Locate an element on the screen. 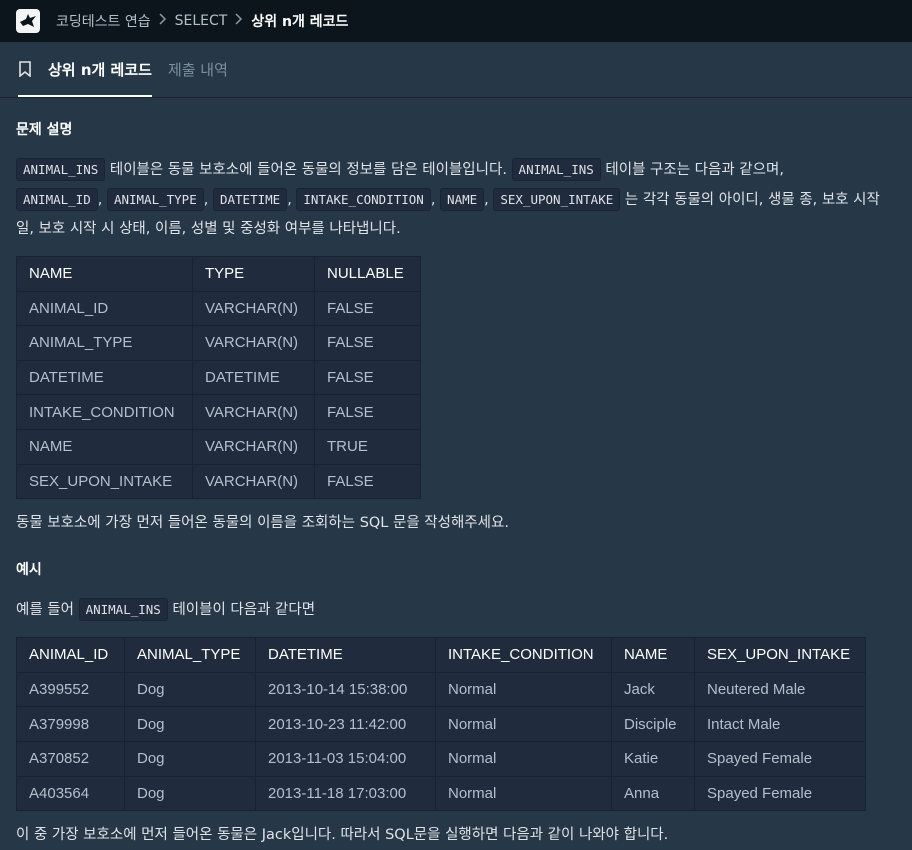  table-header: TYPE is located at coordinates (253, 274).